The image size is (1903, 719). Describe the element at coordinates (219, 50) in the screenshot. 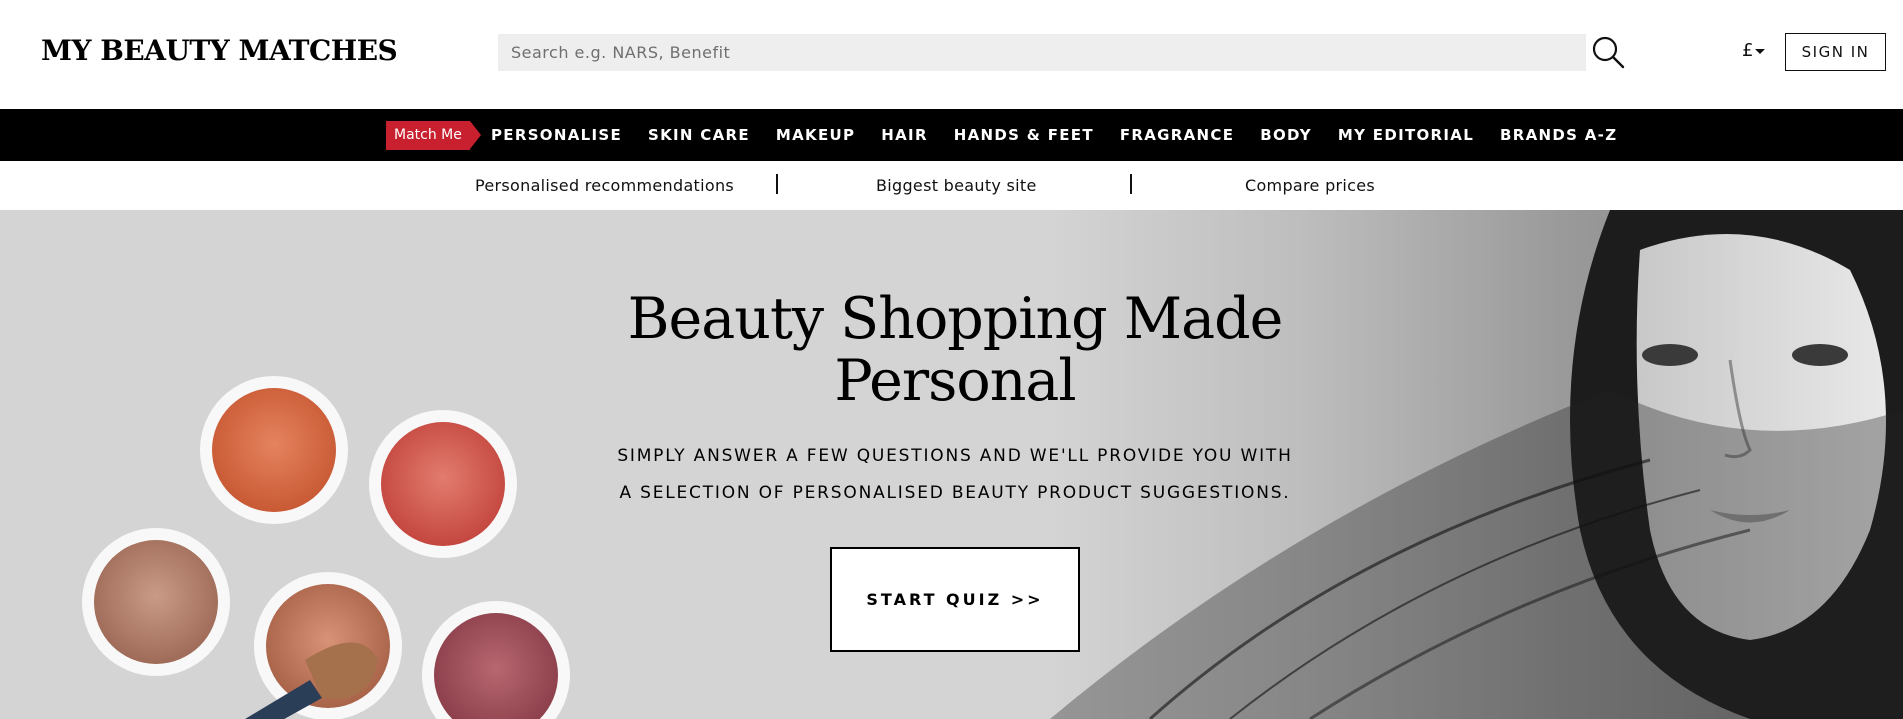

I see `site-logo: MY BEAUTY MATCHES` at that location.